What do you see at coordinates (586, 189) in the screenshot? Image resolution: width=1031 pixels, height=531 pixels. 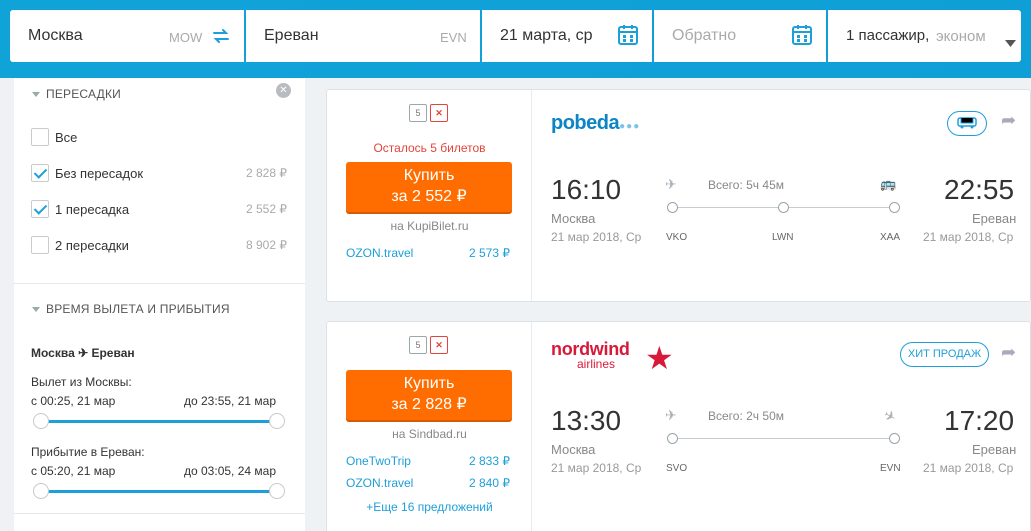 I see `departure-time: 16:10` at bounding box center [586, 189].